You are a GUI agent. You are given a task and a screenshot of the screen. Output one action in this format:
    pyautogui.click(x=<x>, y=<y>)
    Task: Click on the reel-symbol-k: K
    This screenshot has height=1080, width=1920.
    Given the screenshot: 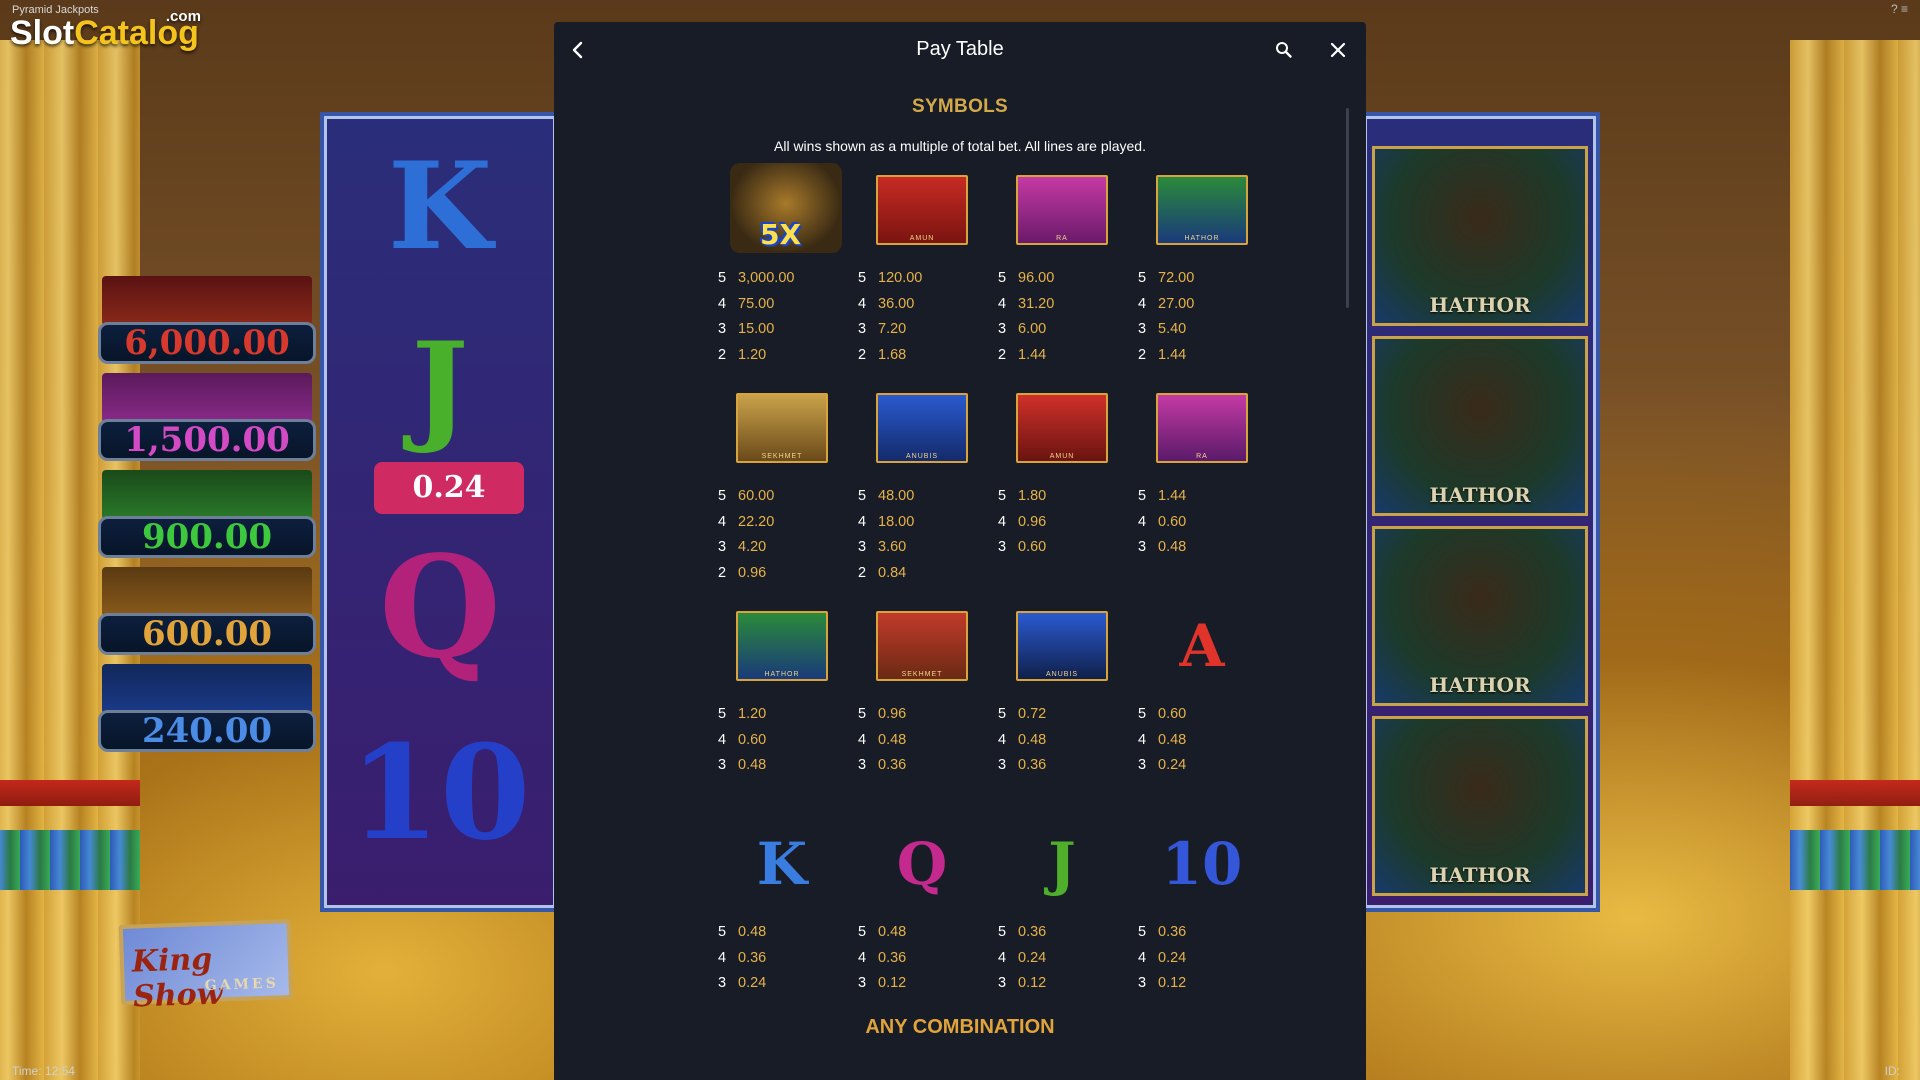 What is the action you would take?
    pyautogui.click(x=440, y=206)
    